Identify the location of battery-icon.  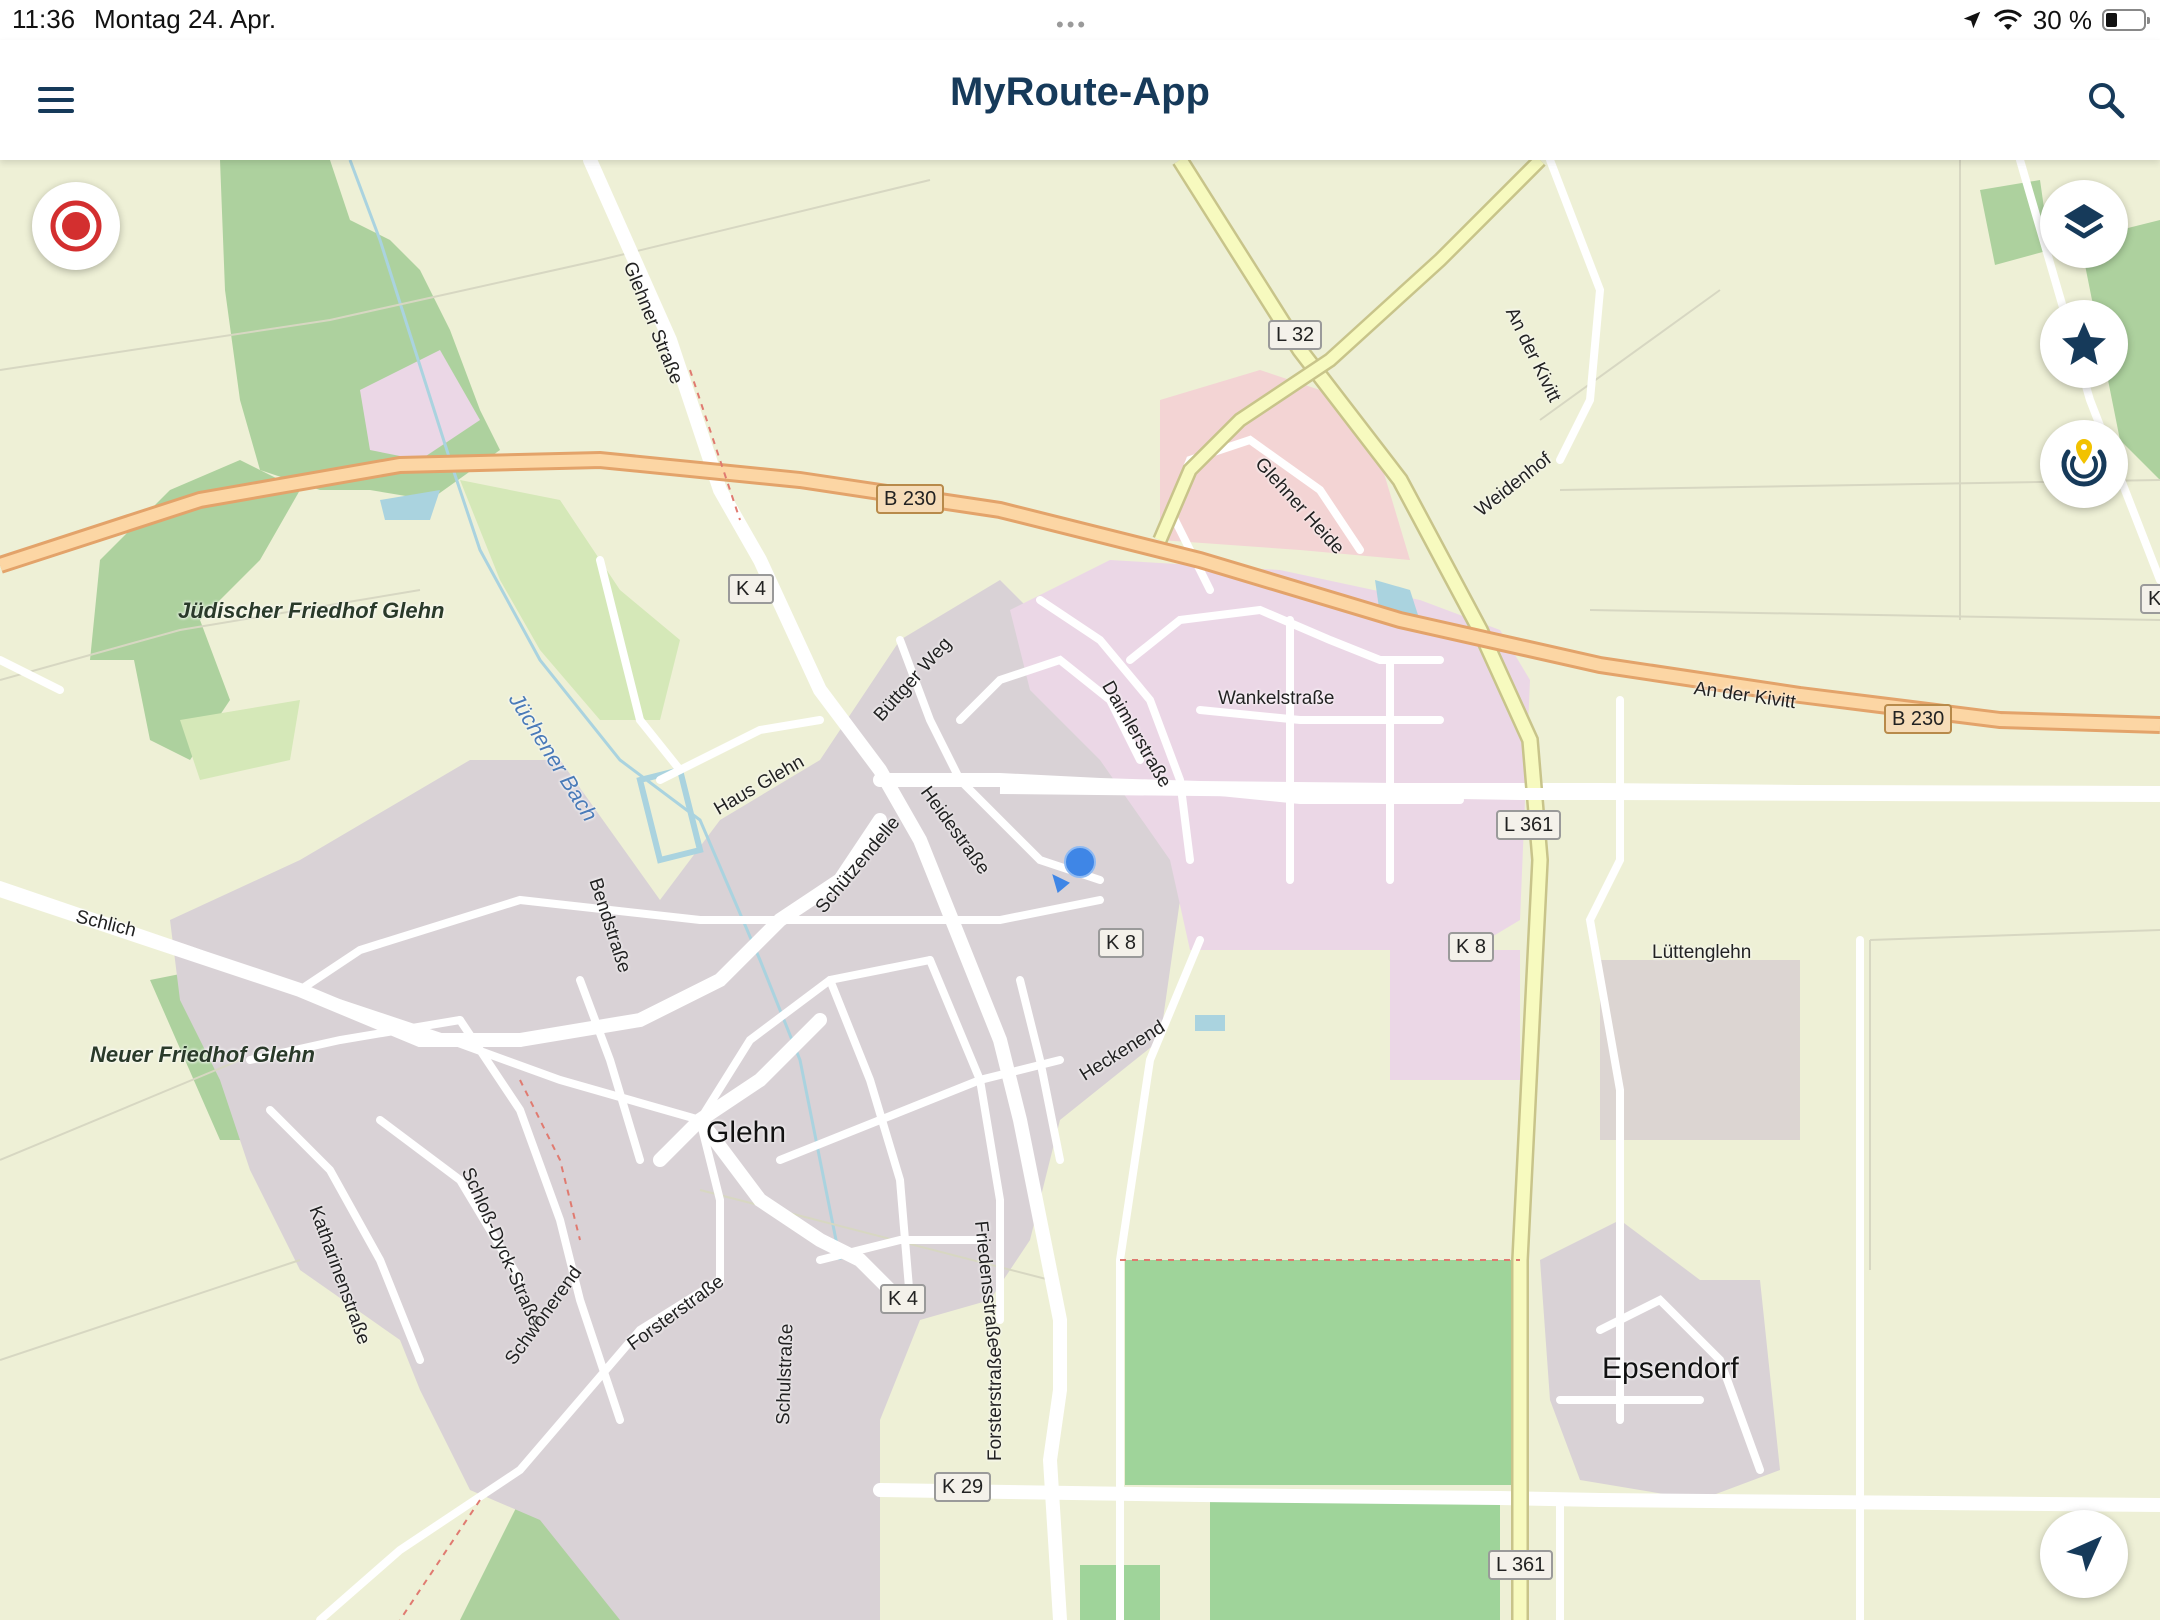
(2126, 20).